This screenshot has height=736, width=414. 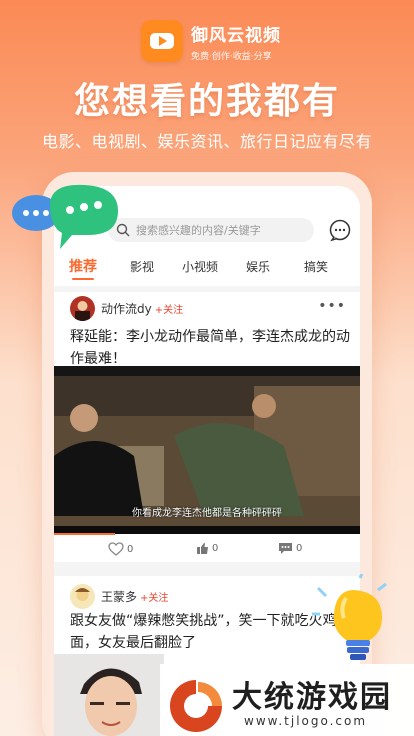 What do you see at coordinates (258, 266) in the screenshot?
I see `tab-entertainment: 娱乐` at bounding box center [258, 266].